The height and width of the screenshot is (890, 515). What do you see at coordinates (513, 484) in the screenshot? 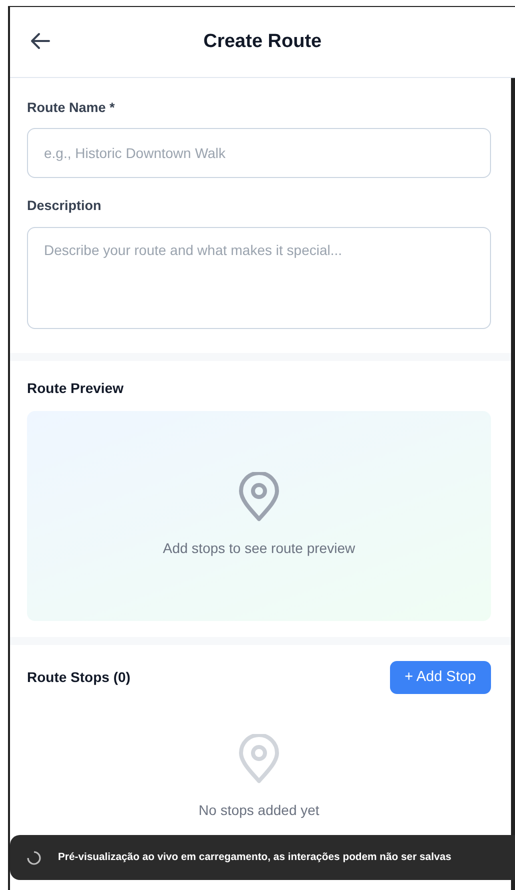
I see `scrollbar` at bounding box center [513, 484].